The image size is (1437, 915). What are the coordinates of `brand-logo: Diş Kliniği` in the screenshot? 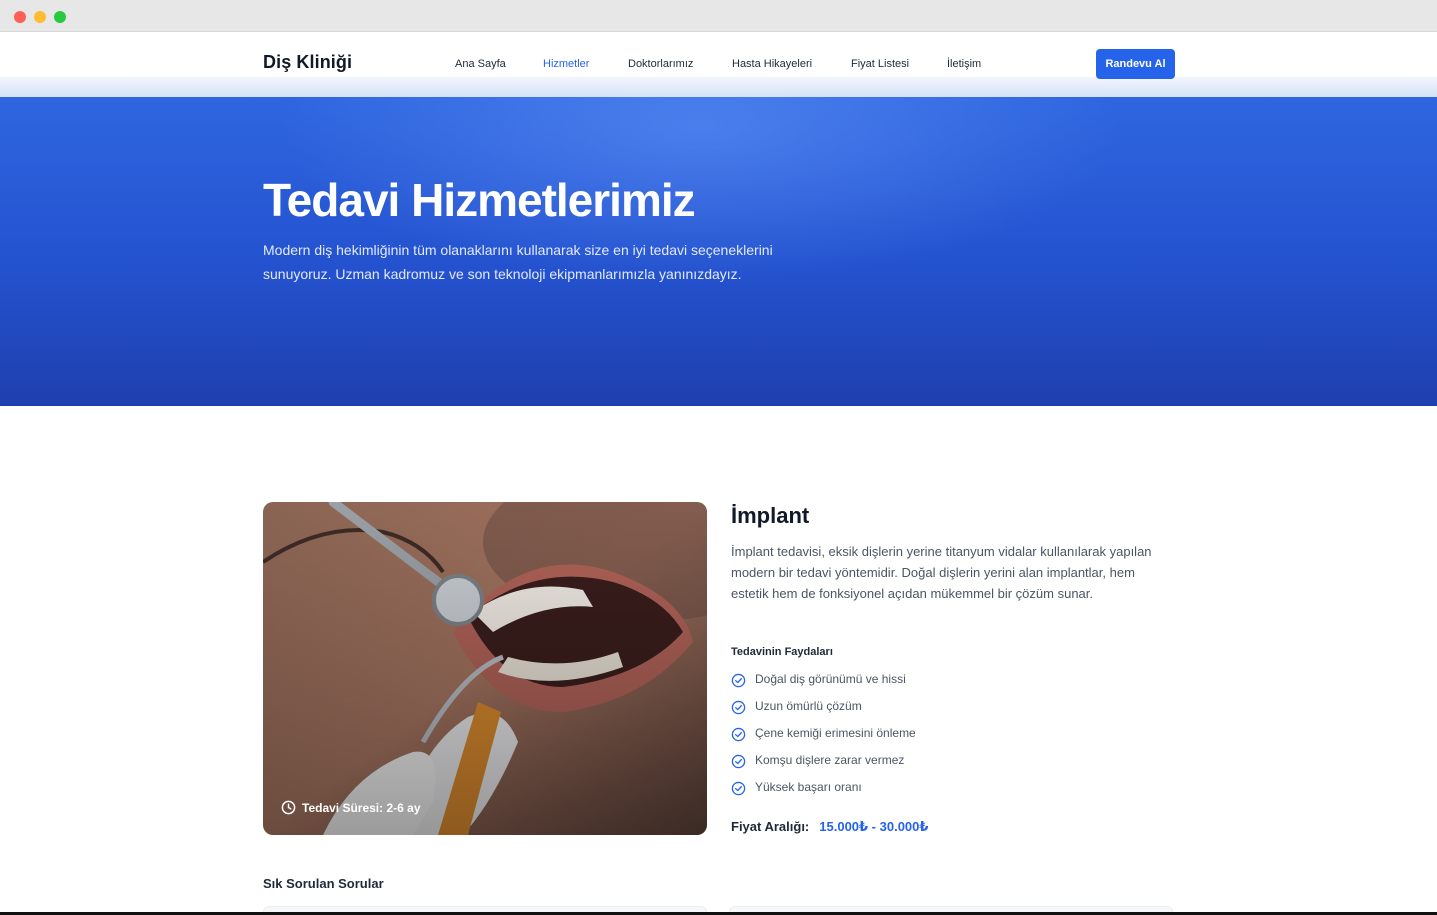 It's located at (307, 62).